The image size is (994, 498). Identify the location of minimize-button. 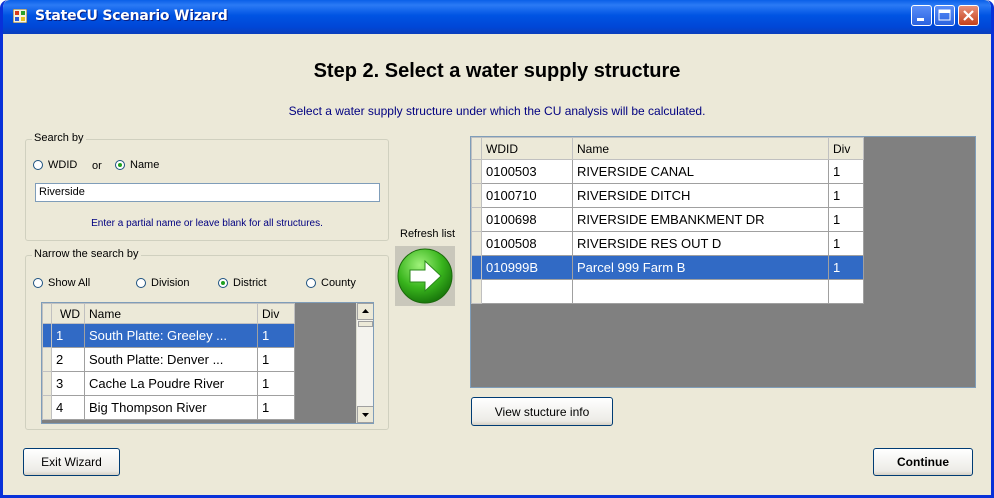
(921, 15).